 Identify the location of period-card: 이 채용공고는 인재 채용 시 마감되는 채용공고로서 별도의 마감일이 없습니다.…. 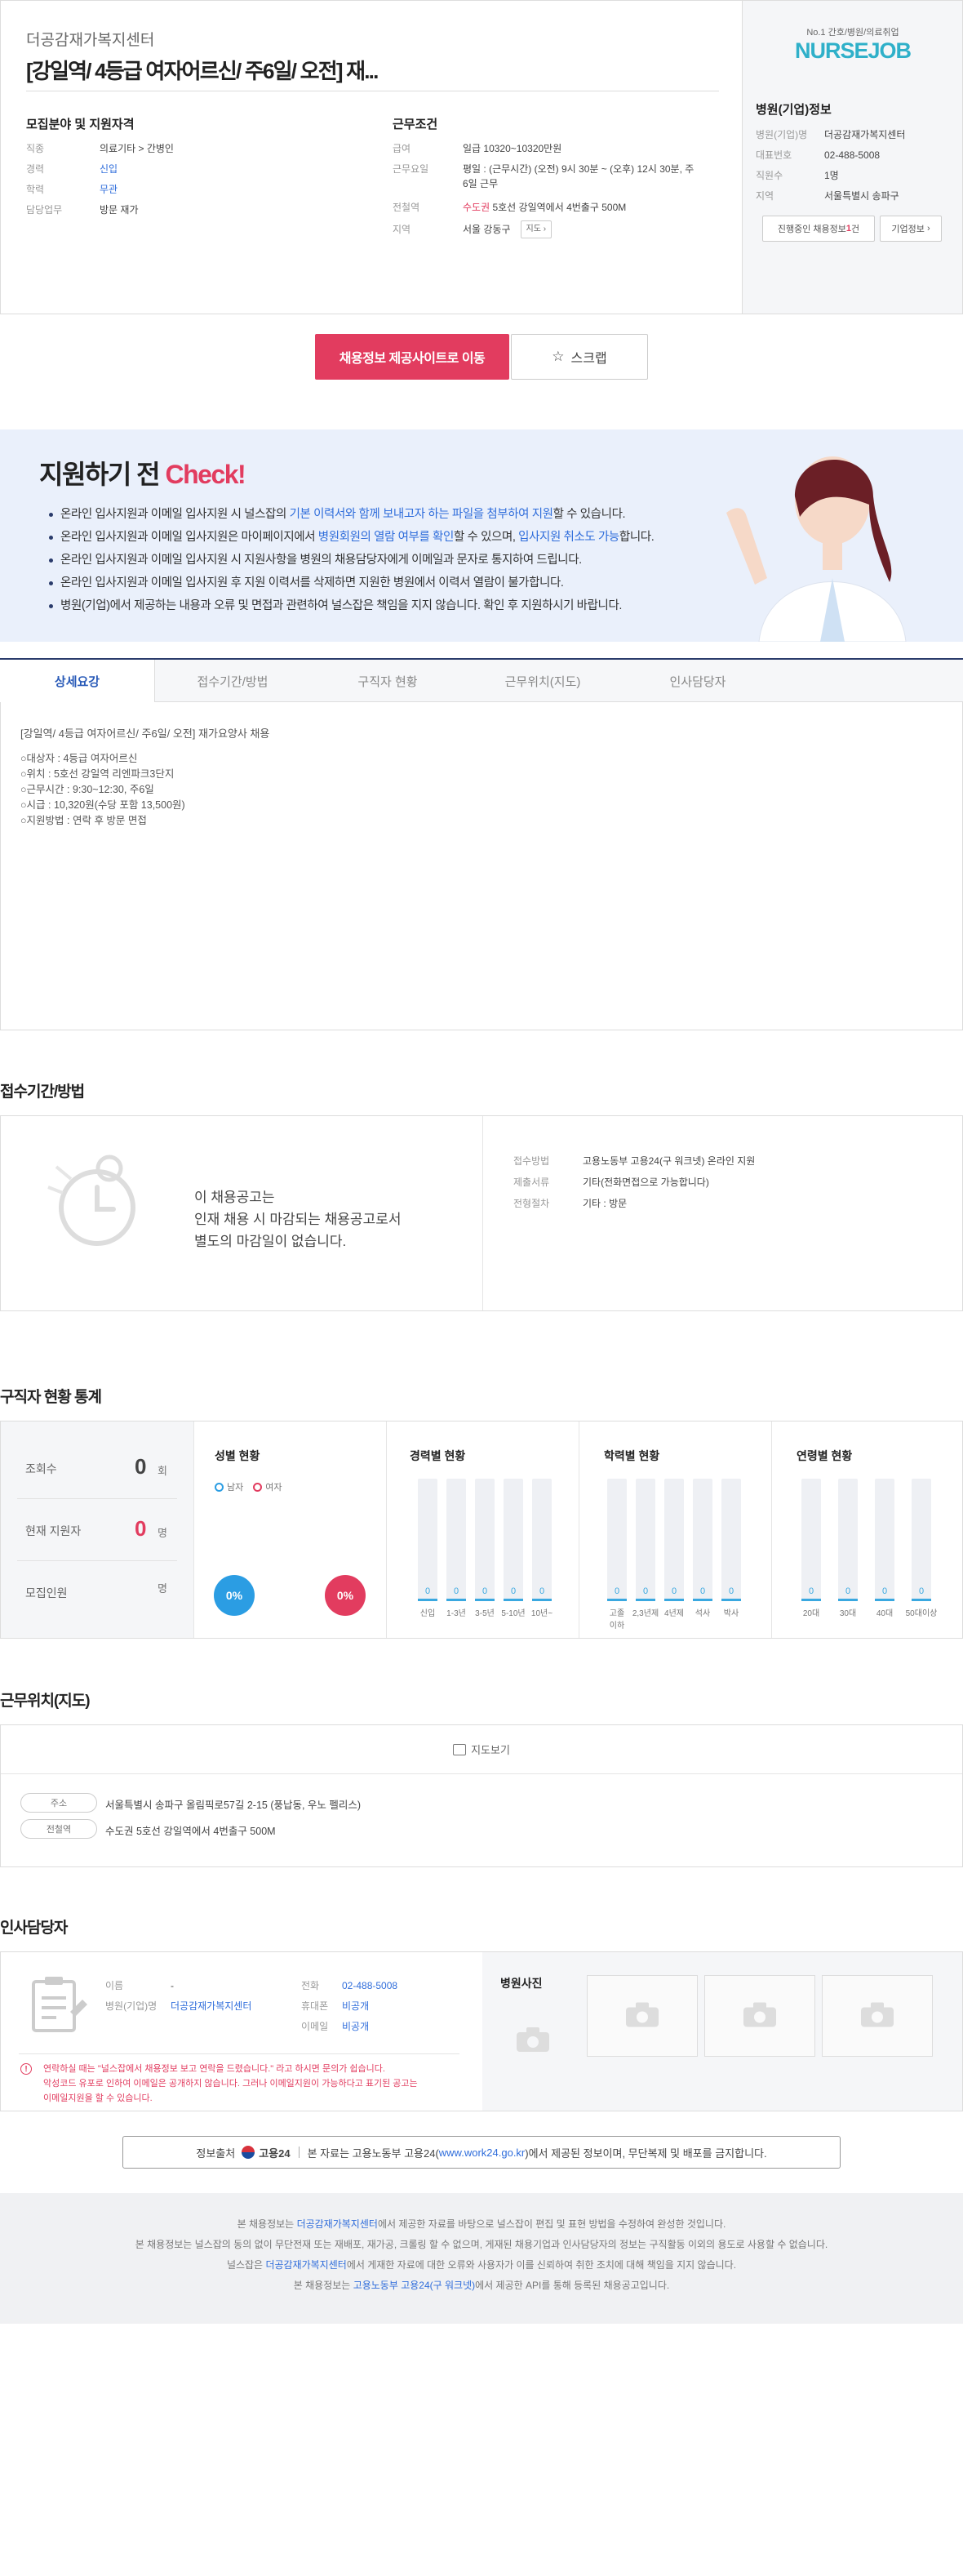
(481, 1213).